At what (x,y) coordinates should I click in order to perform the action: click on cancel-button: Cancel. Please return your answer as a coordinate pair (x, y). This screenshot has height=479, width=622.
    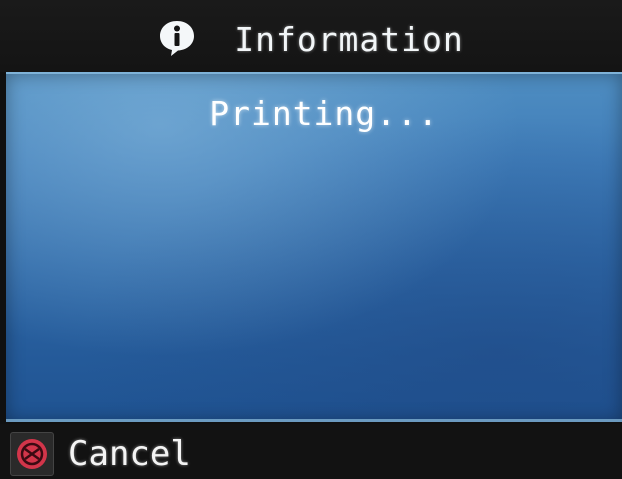
    Looking at the image, I should click on (100, 454).